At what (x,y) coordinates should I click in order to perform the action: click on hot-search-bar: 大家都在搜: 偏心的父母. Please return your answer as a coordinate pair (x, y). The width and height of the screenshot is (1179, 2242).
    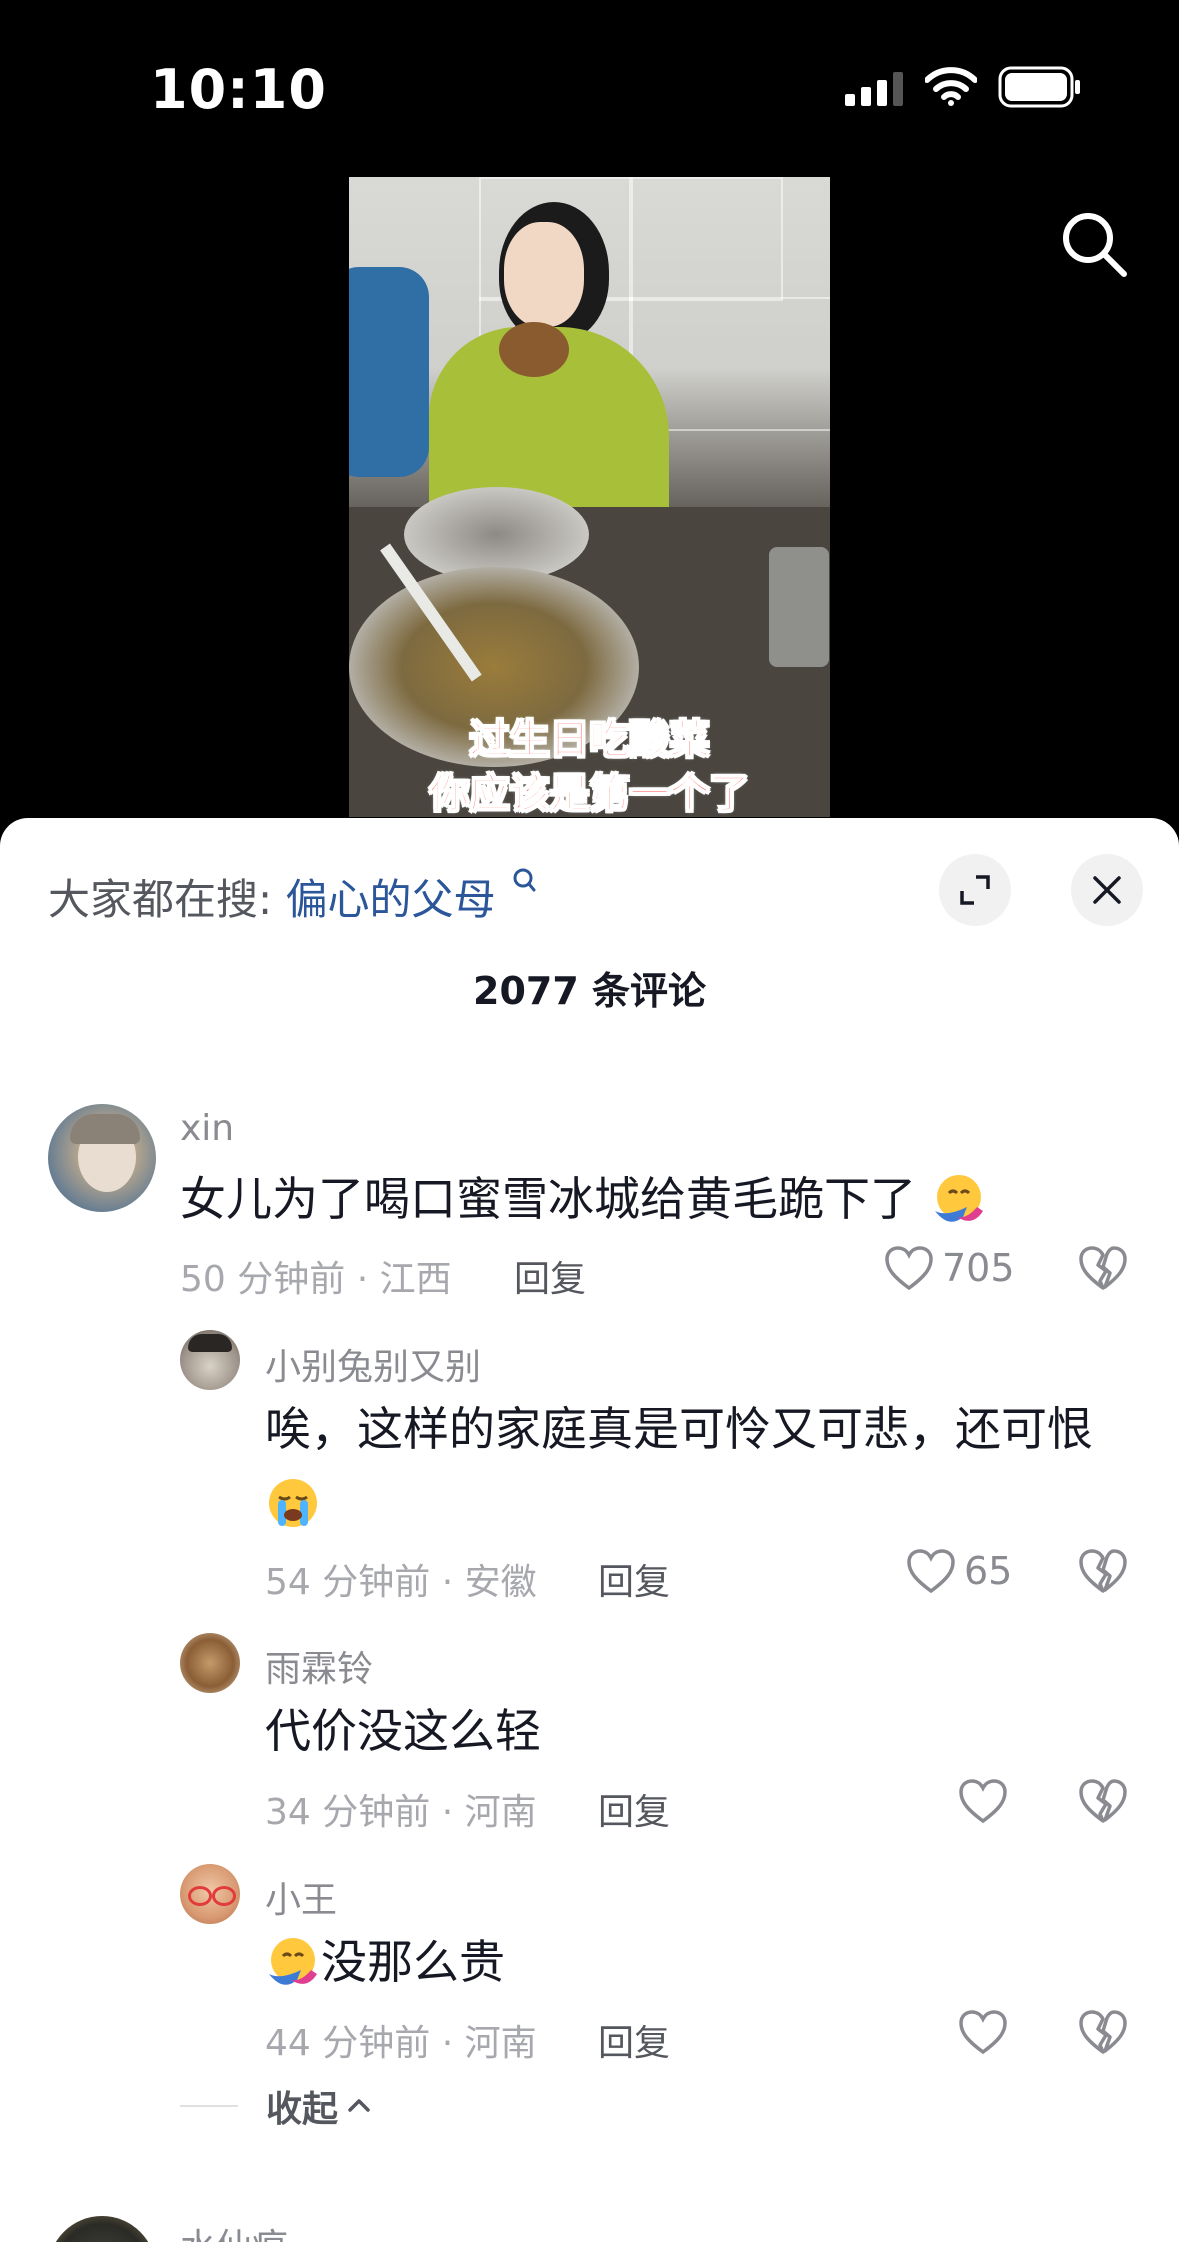
    Looking at the image, I should click on (292, 896).